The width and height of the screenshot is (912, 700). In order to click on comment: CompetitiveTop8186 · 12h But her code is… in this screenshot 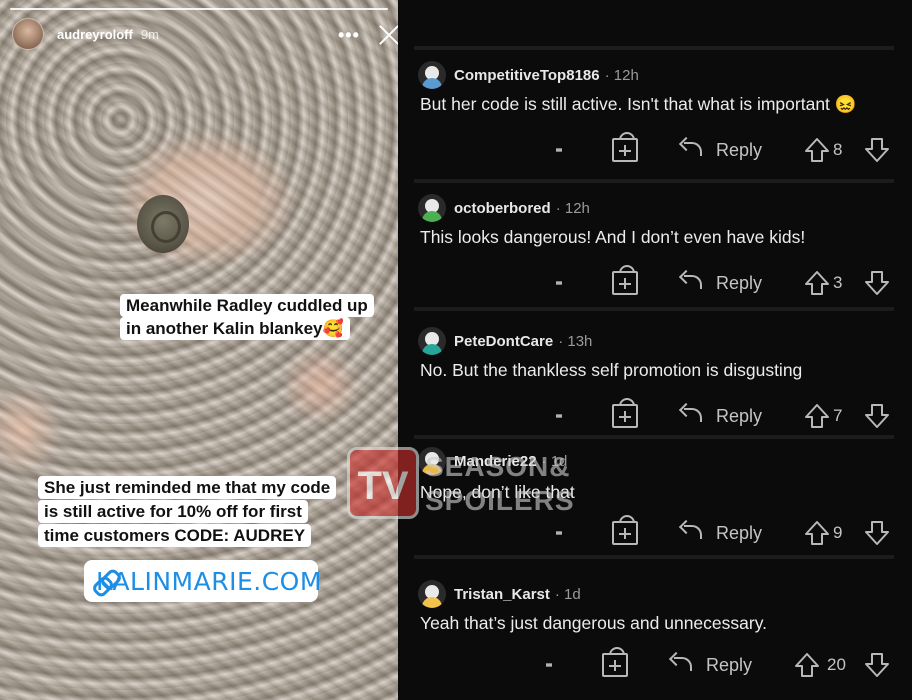, I will do `click(655, 127)`.